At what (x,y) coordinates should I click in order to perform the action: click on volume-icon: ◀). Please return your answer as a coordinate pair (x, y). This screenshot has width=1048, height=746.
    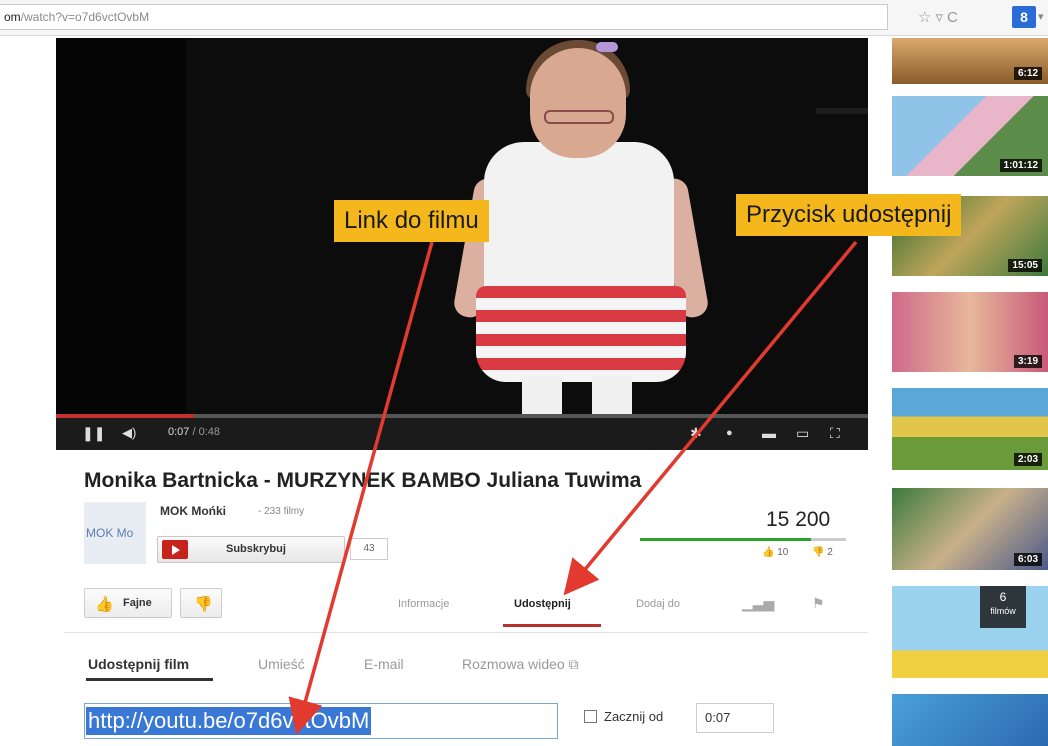
    Looking at the image, I should click on (129, 433).